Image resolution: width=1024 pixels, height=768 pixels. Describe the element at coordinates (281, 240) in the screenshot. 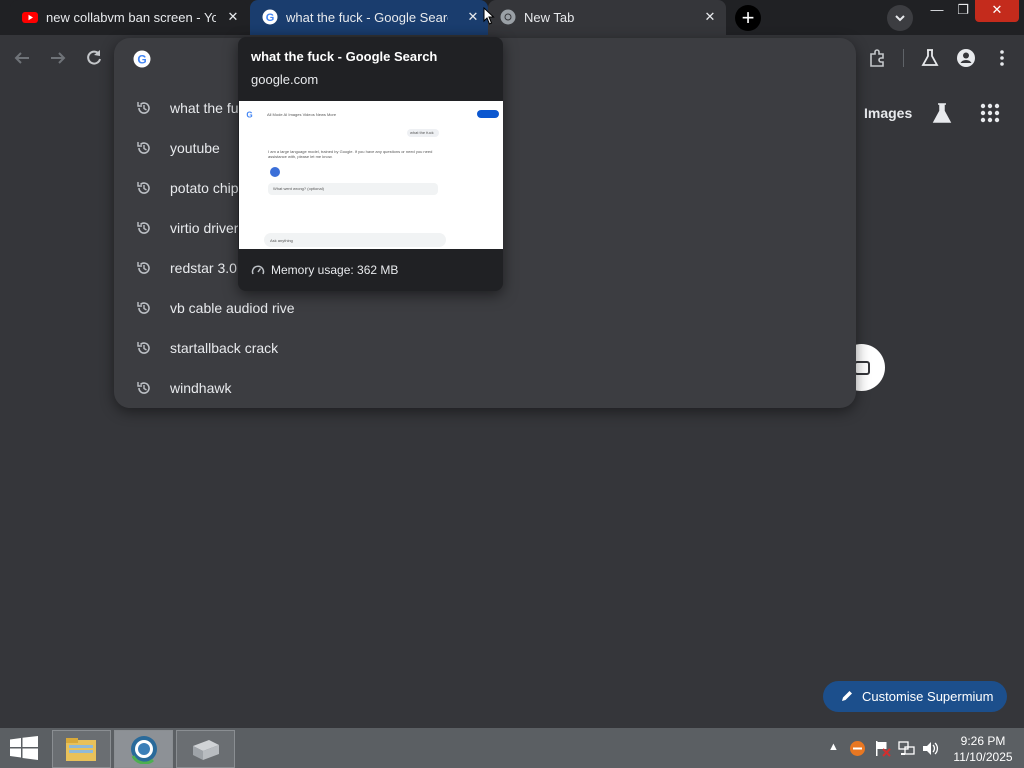

I see `preview-ask: Ask anything` at that location.